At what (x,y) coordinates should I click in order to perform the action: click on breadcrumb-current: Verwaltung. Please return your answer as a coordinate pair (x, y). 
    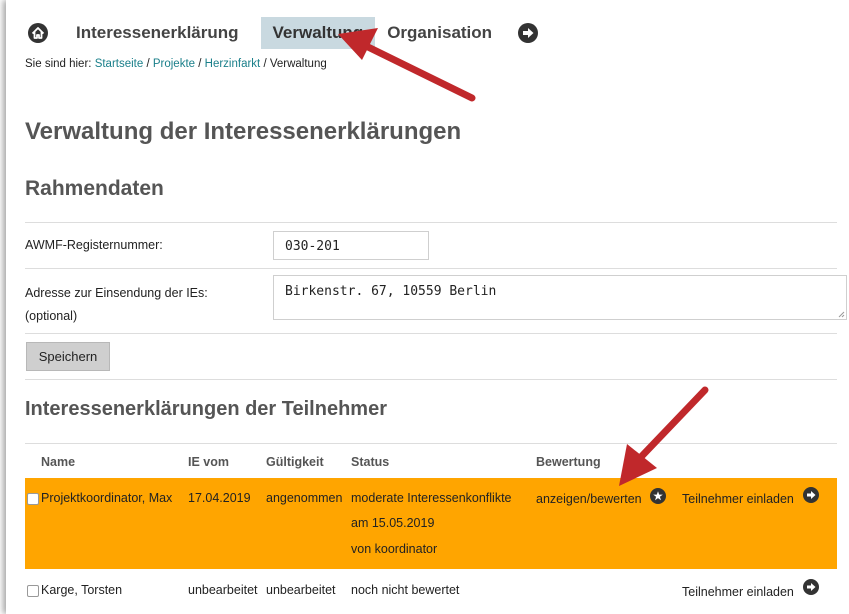
    Looking at the image, I should click on (298, 64).